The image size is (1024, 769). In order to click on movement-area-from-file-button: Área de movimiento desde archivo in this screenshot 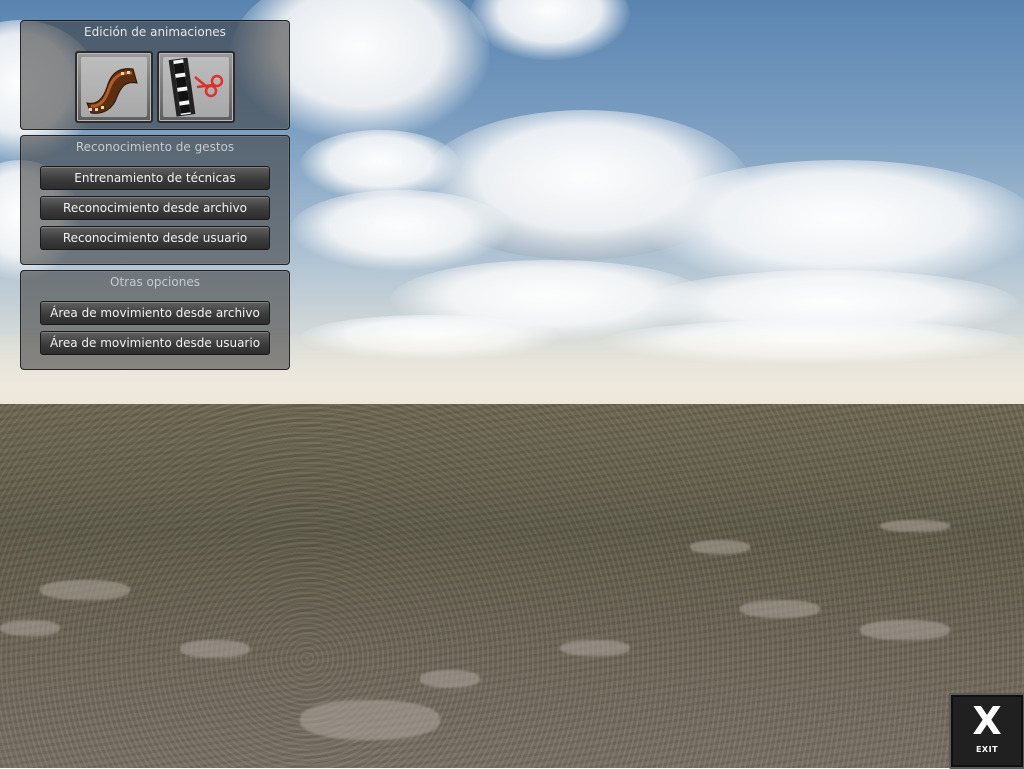, I will do `click(155, 313)`.